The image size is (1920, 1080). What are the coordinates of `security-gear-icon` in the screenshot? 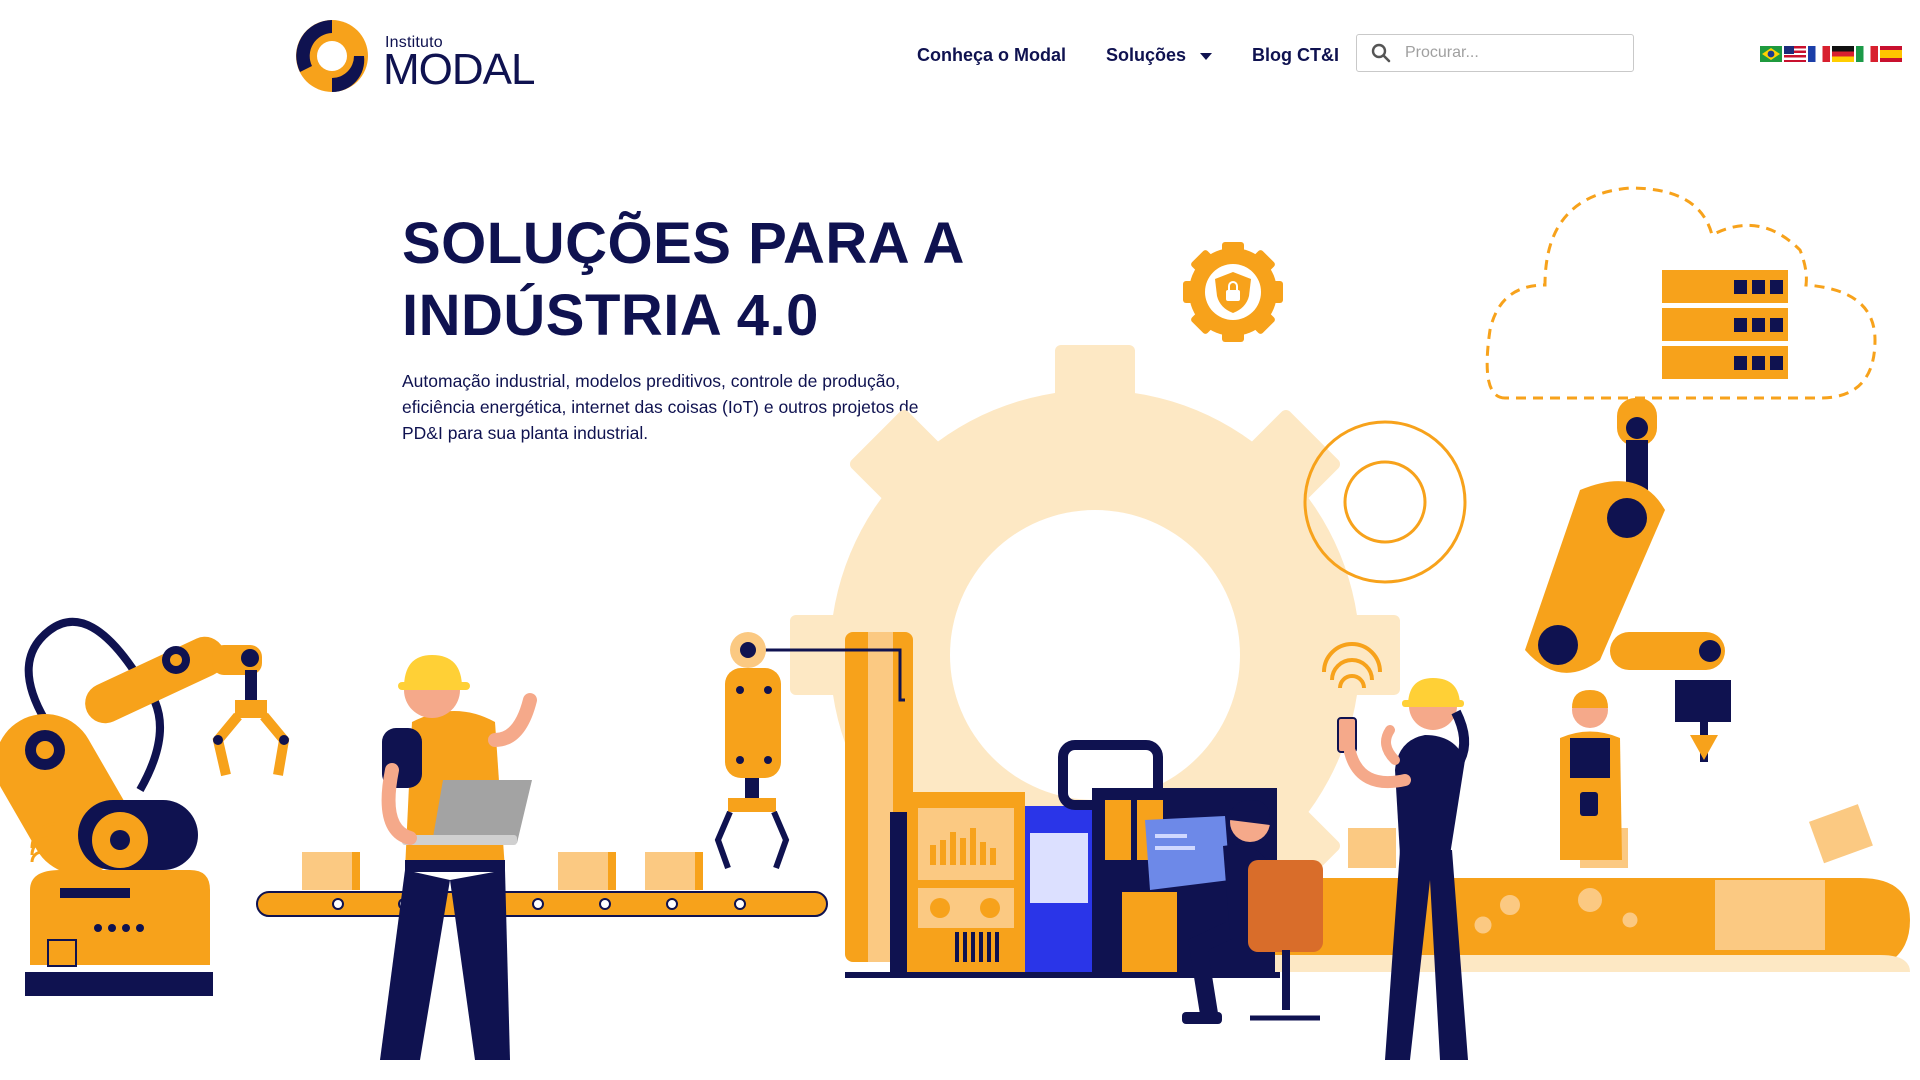 It's located at (1233, 292).